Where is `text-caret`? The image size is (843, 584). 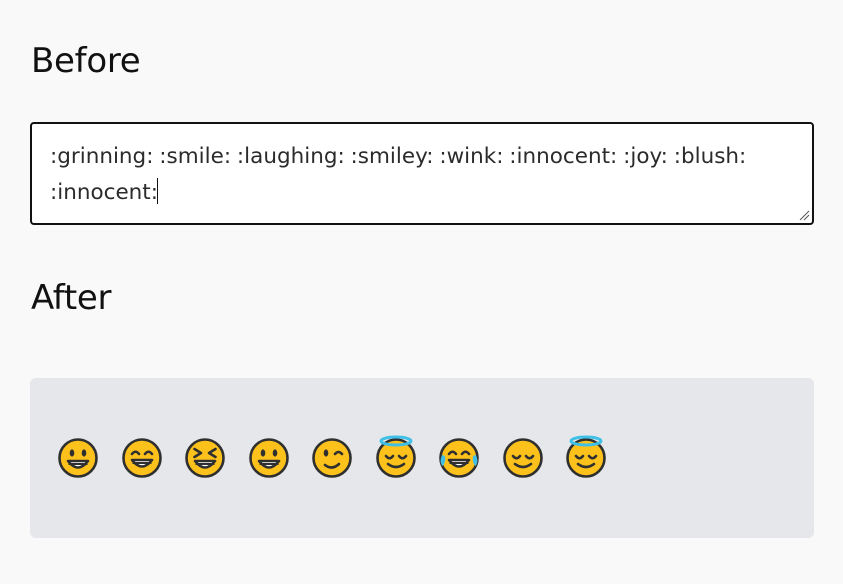
text-caret is located at coordinates (157, 191).